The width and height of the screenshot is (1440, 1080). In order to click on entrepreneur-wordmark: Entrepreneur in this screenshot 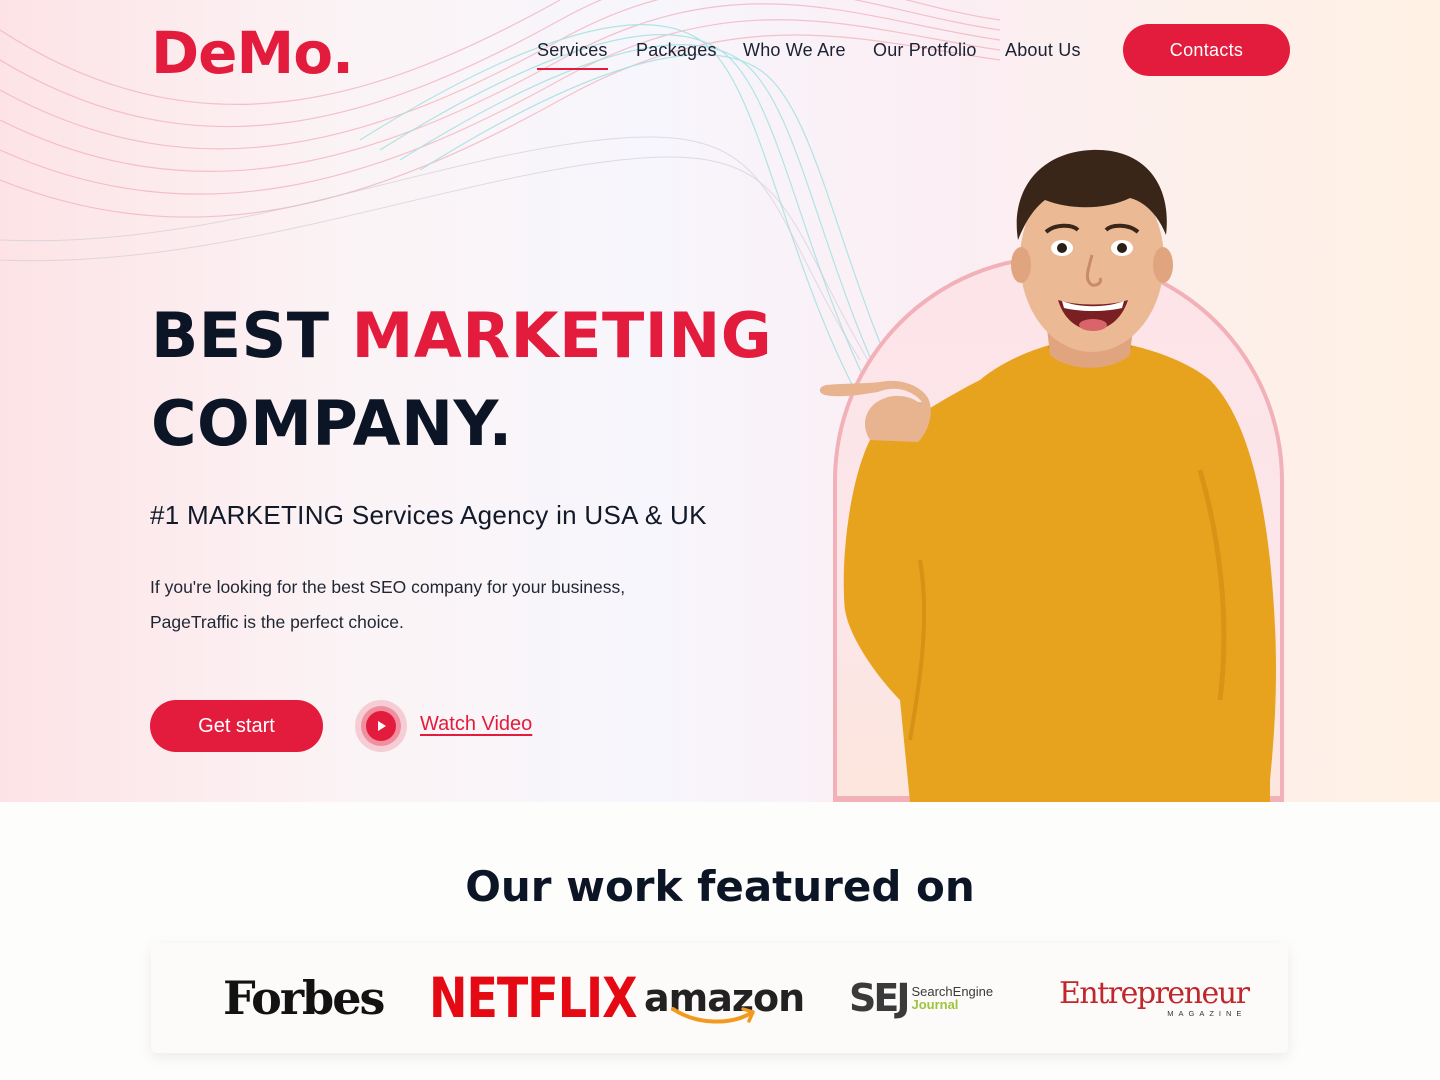, I will do `click(1154, 993)`.